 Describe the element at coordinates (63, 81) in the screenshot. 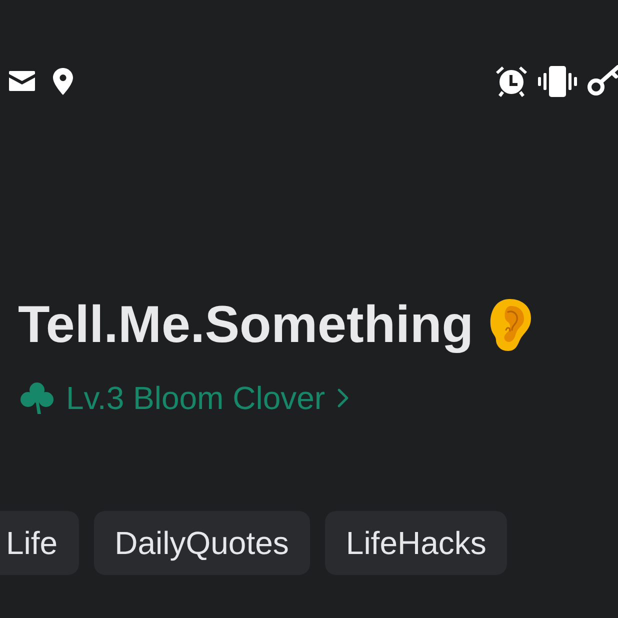

I see `location-pin-icon` at that location.